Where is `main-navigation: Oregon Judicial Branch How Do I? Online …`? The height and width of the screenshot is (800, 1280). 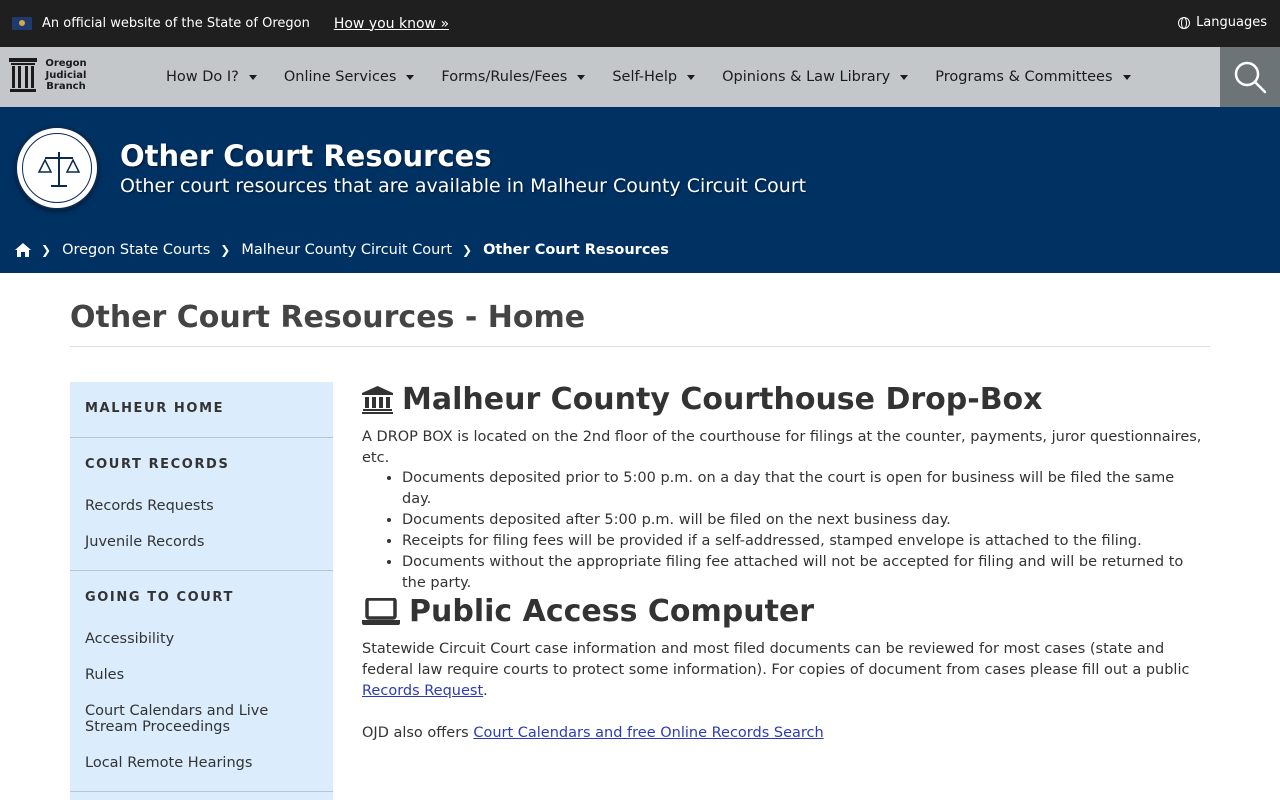 main-navigation: Oregon Judicial Branch How Do I? Online … is located at coordinates (640, 77).